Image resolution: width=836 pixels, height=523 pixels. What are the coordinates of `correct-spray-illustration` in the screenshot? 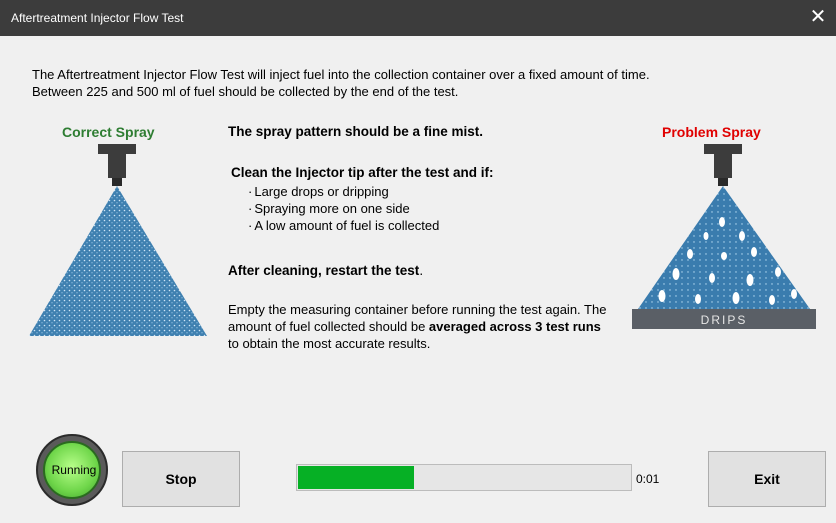 It's located at (118, 240).